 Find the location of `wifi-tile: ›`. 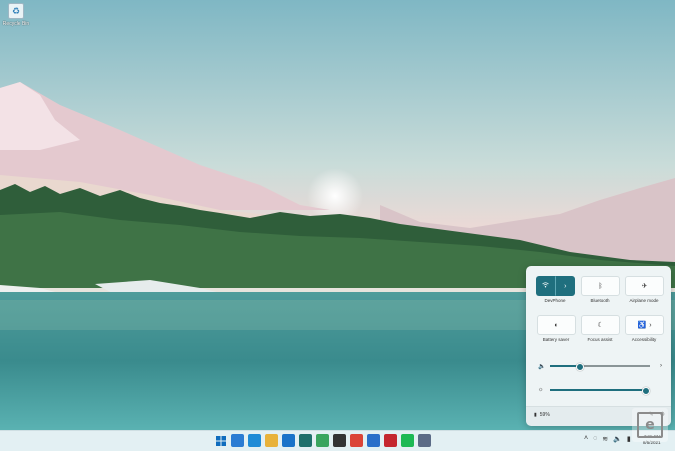

wifi-tile: › is located at coordinates (555, 286).